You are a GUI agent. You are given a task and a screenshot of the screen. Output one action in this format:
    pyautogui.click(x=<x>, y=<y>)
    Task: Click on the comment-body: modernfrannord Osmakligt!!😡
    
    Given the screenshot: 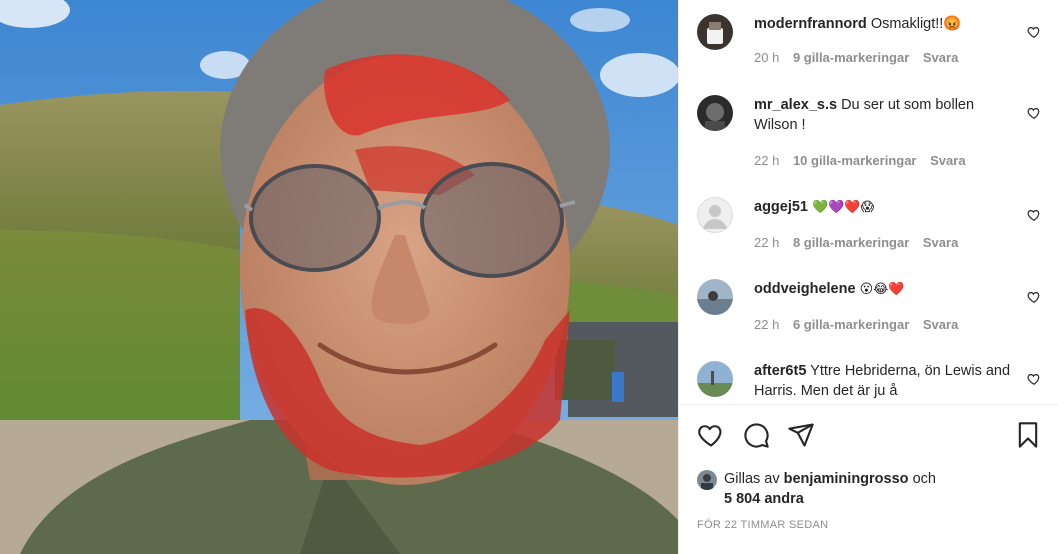 What is the action you would take?
    pyautogui.click(x=884, y=24)
    